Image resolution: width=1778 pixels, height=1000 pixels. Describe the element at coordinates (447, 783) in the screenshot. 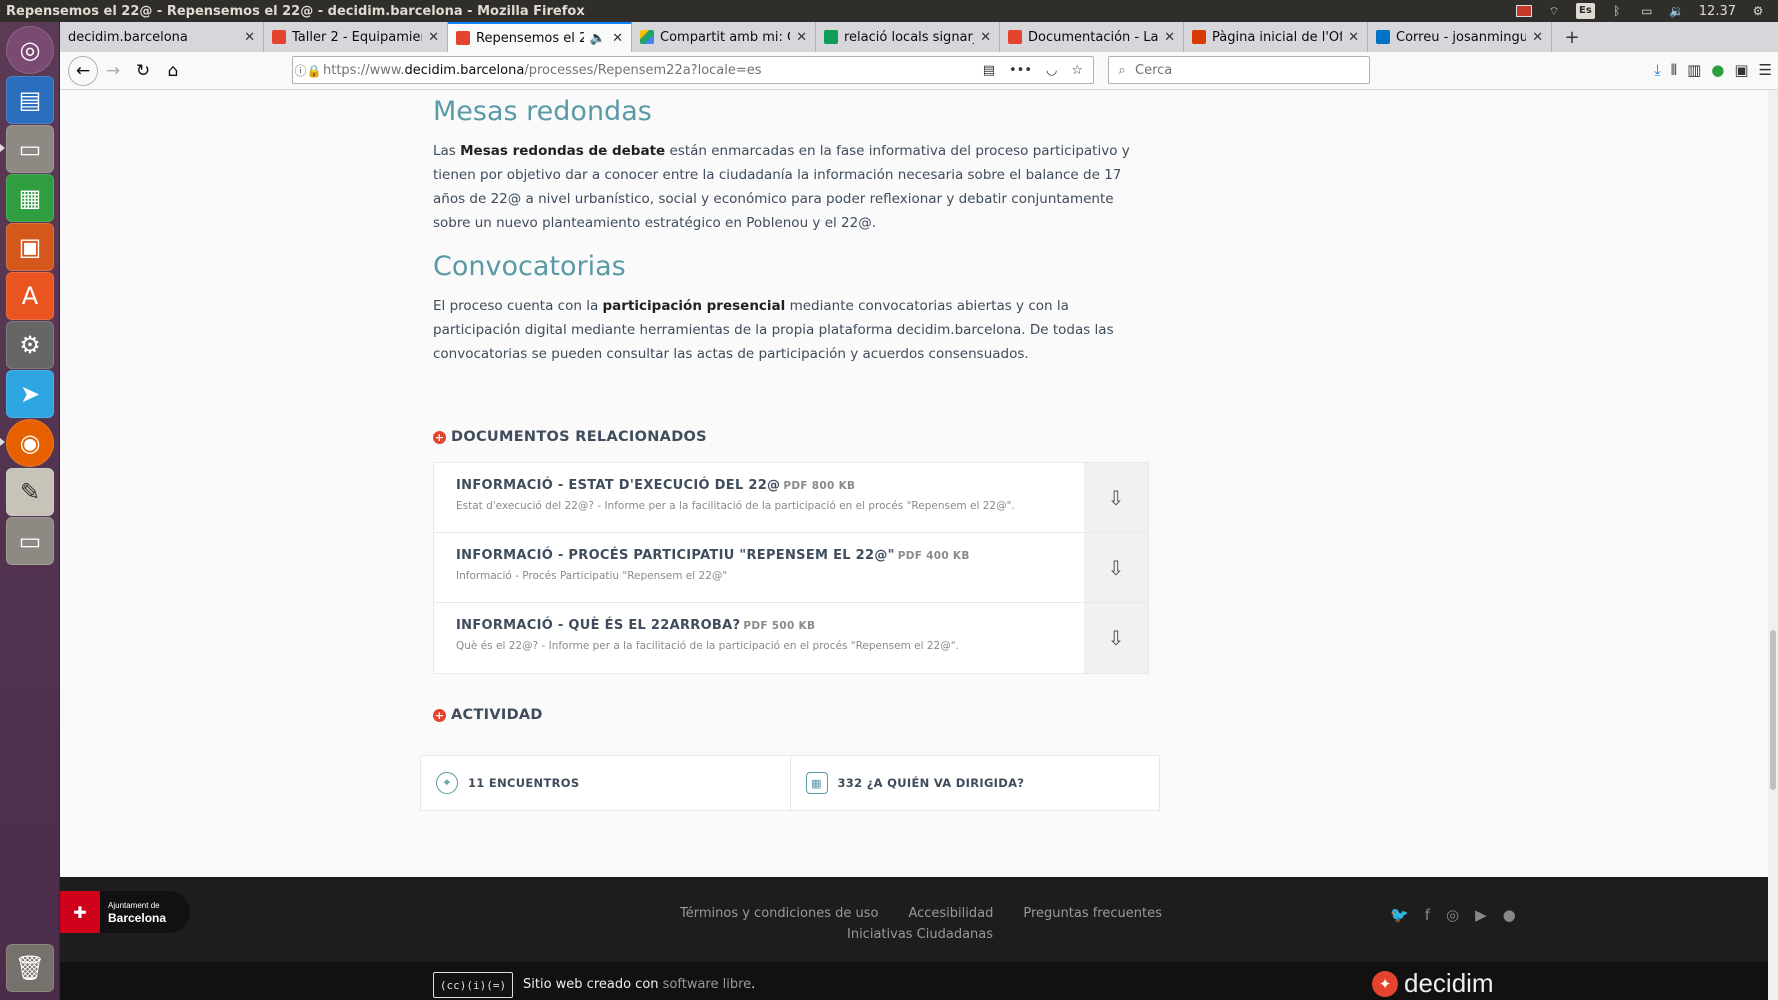

I see `map-pin-icon: ⌖` at that location.